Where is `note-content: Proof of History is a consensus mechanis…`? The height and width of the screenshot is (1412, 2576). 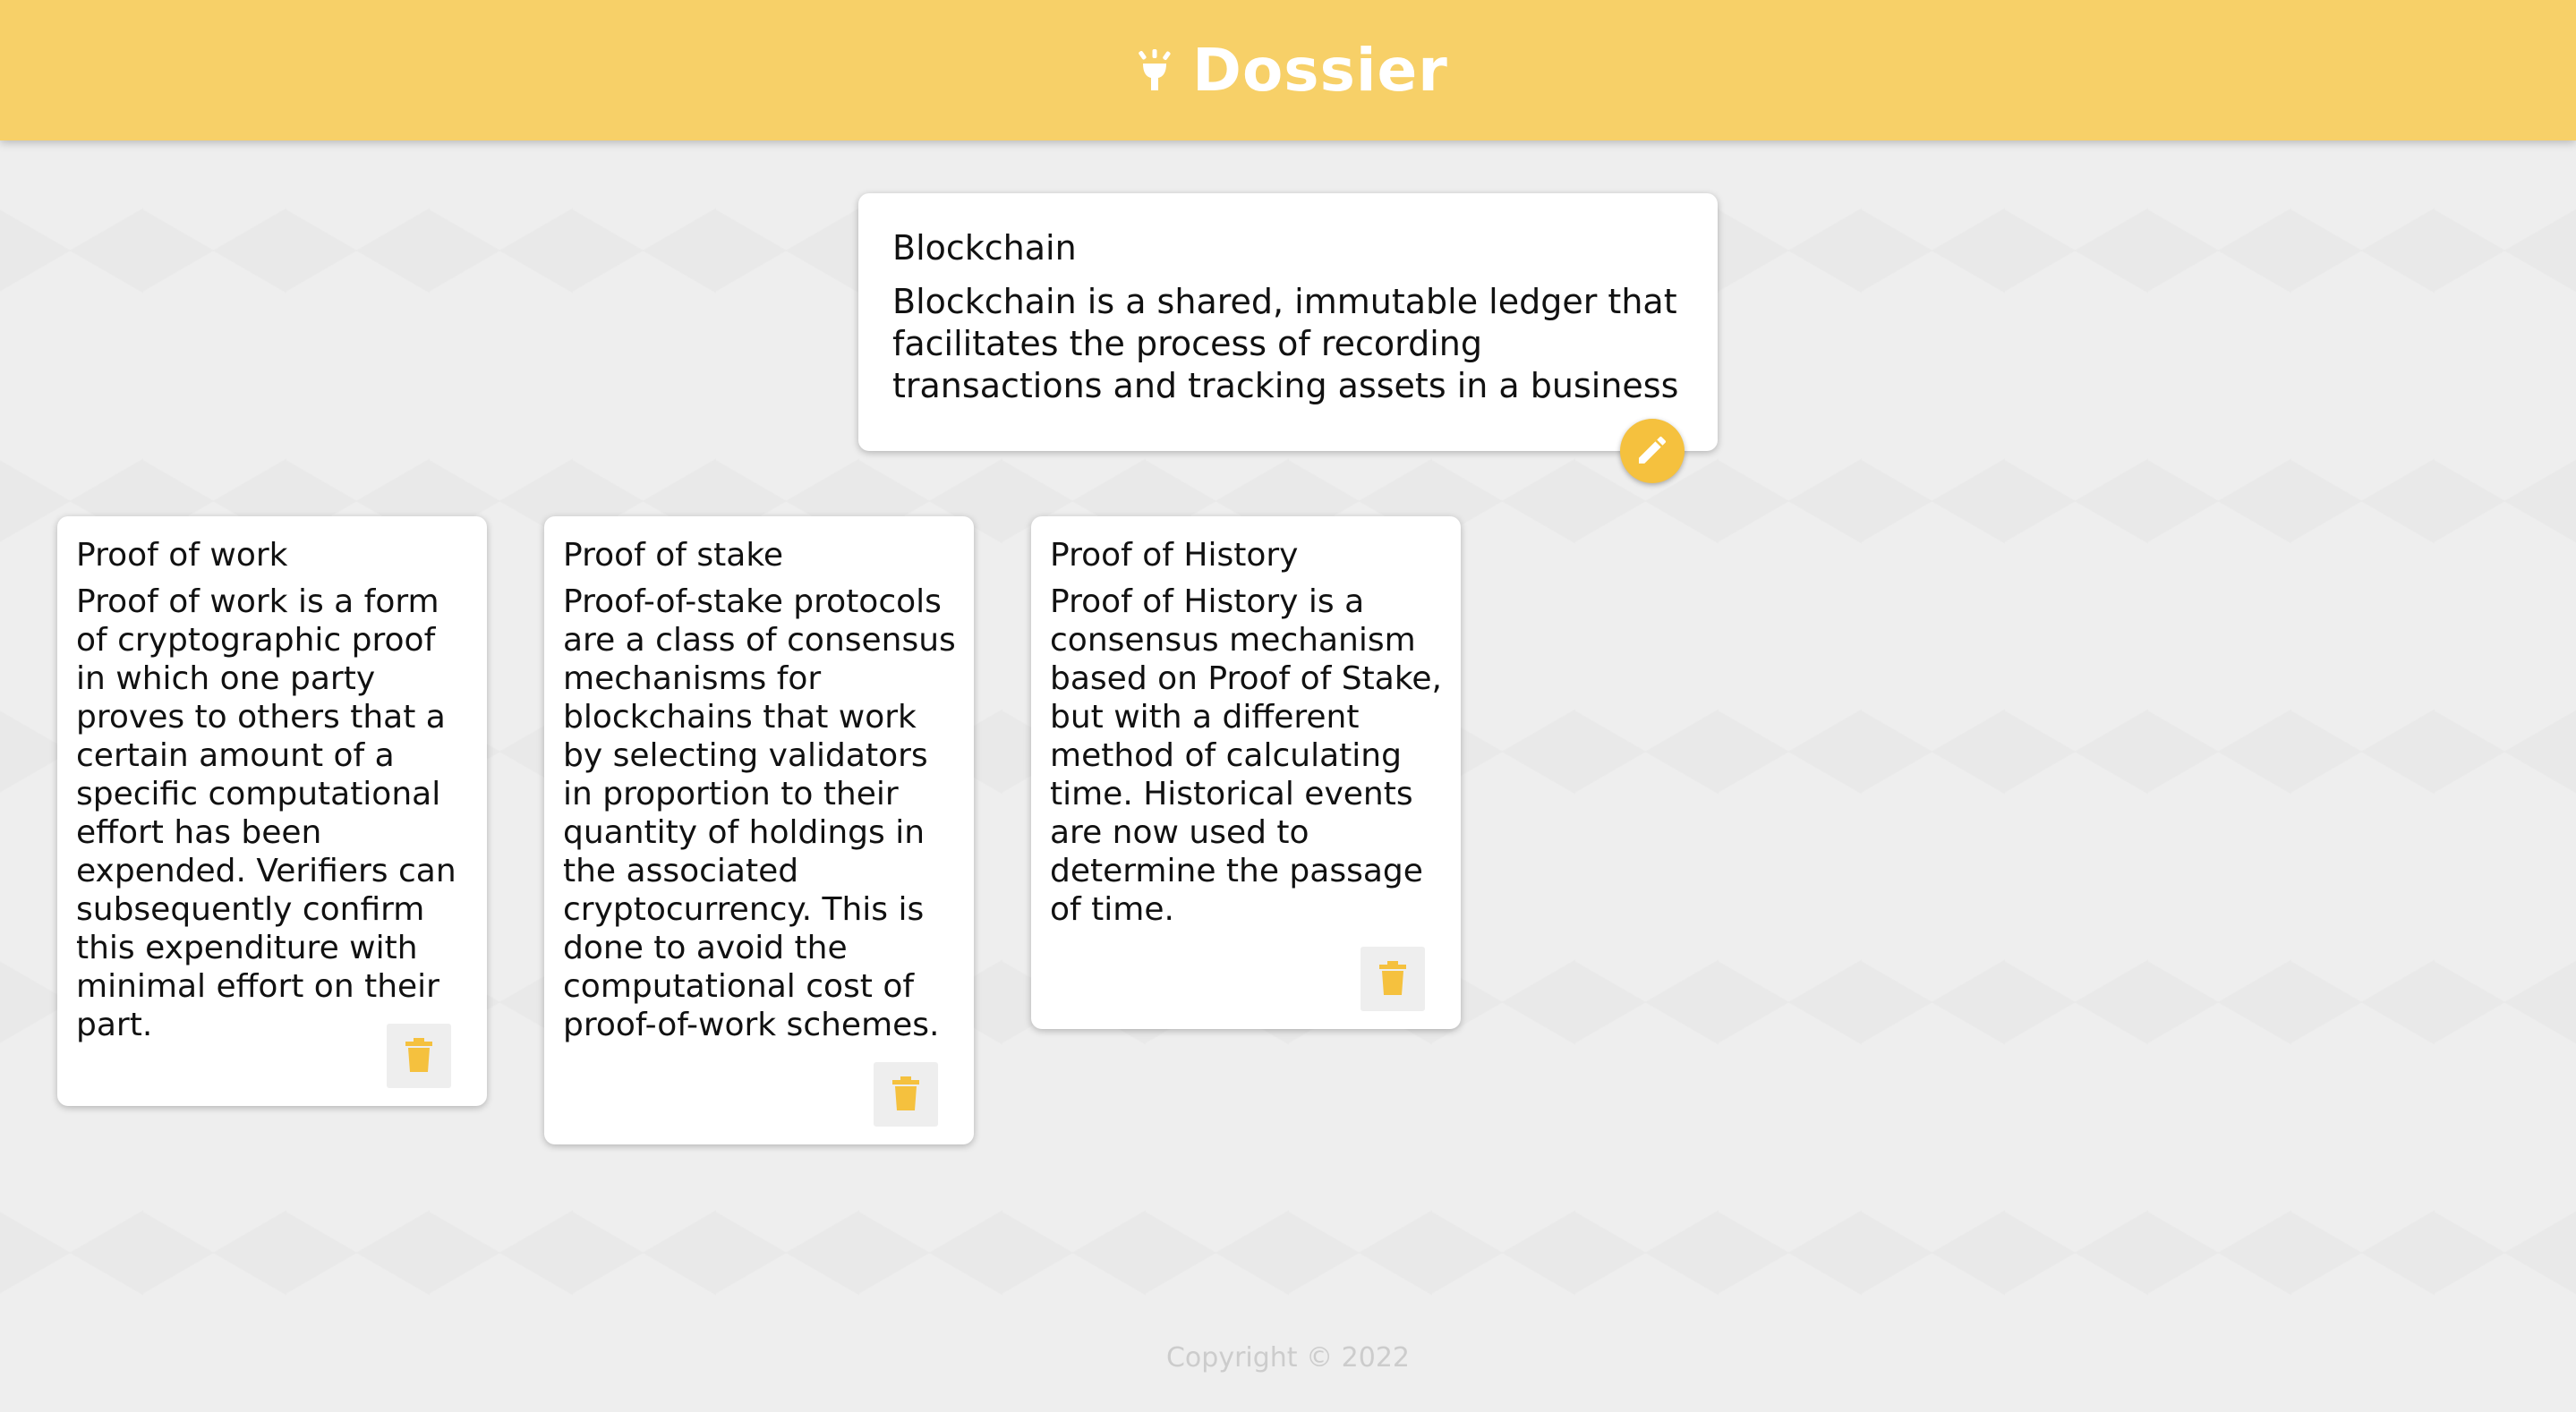
note-content: Proof of History is a consensus mechanis… is located at coordinates (1246, 755).